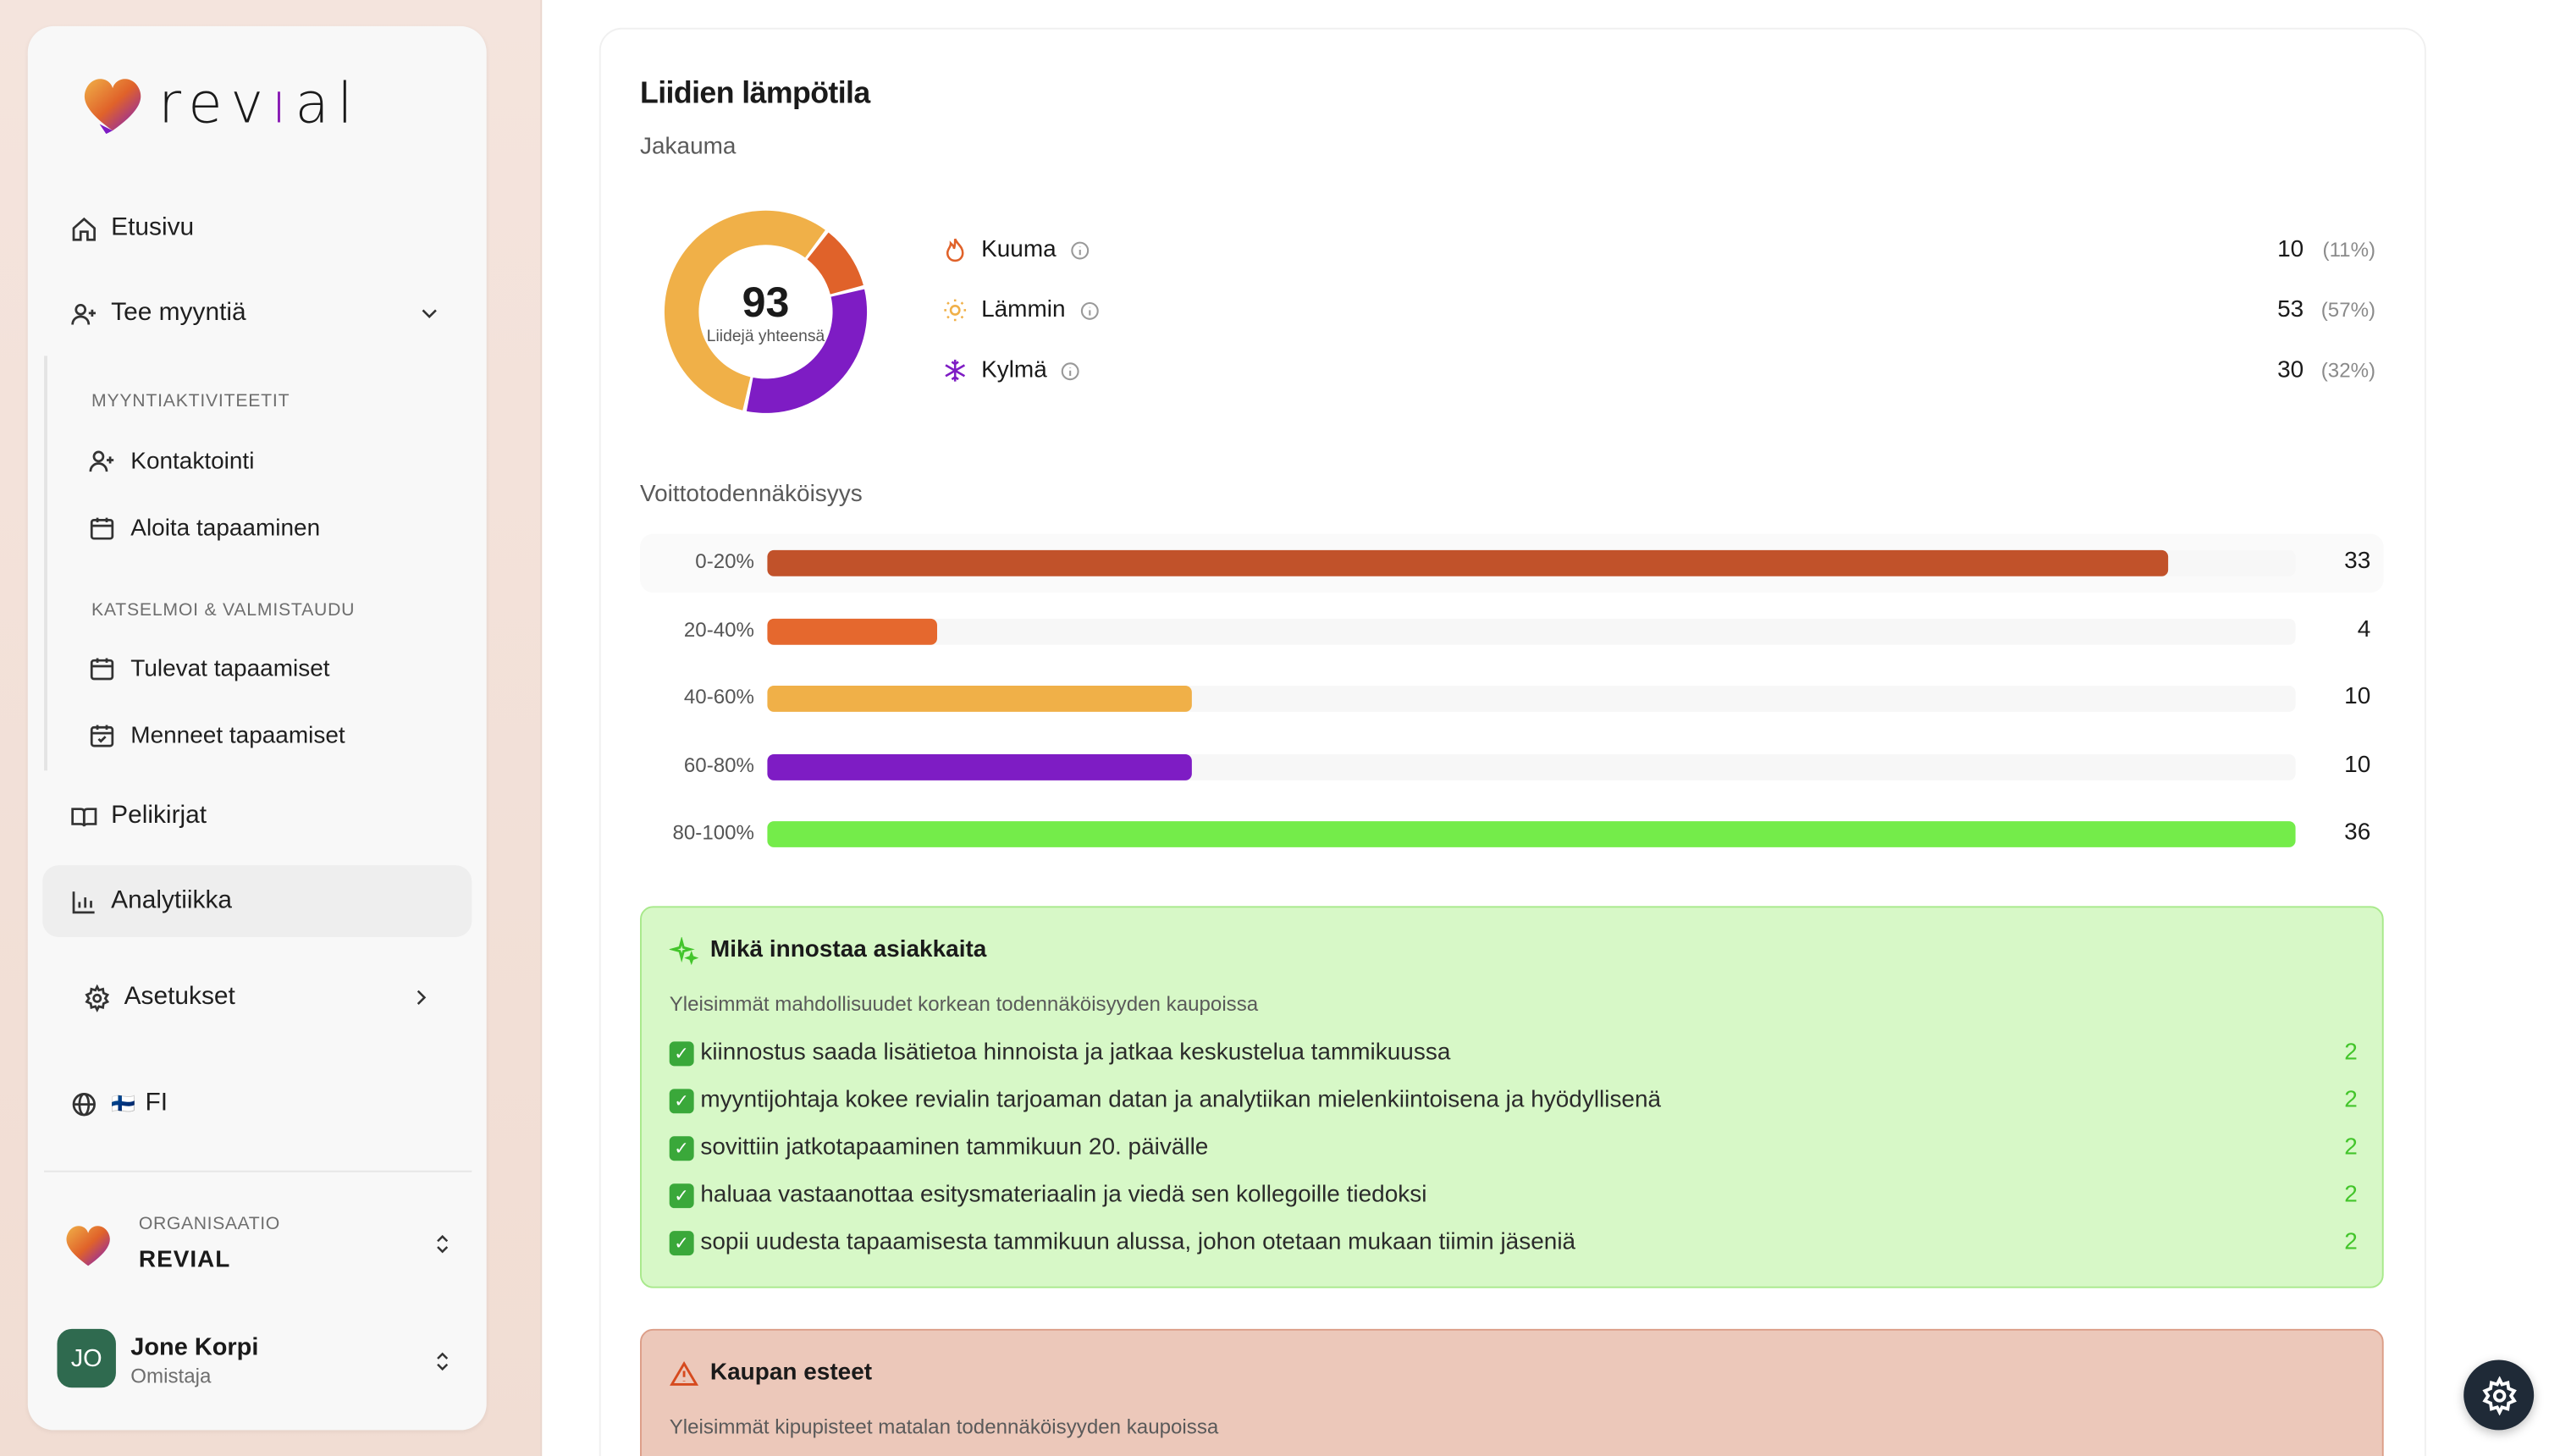 This screenshot has width=2560, height=1456. Describe the element at coordinates (718, 629) in the screenshot. I see `bar-category-label: 20-40%` at that location.